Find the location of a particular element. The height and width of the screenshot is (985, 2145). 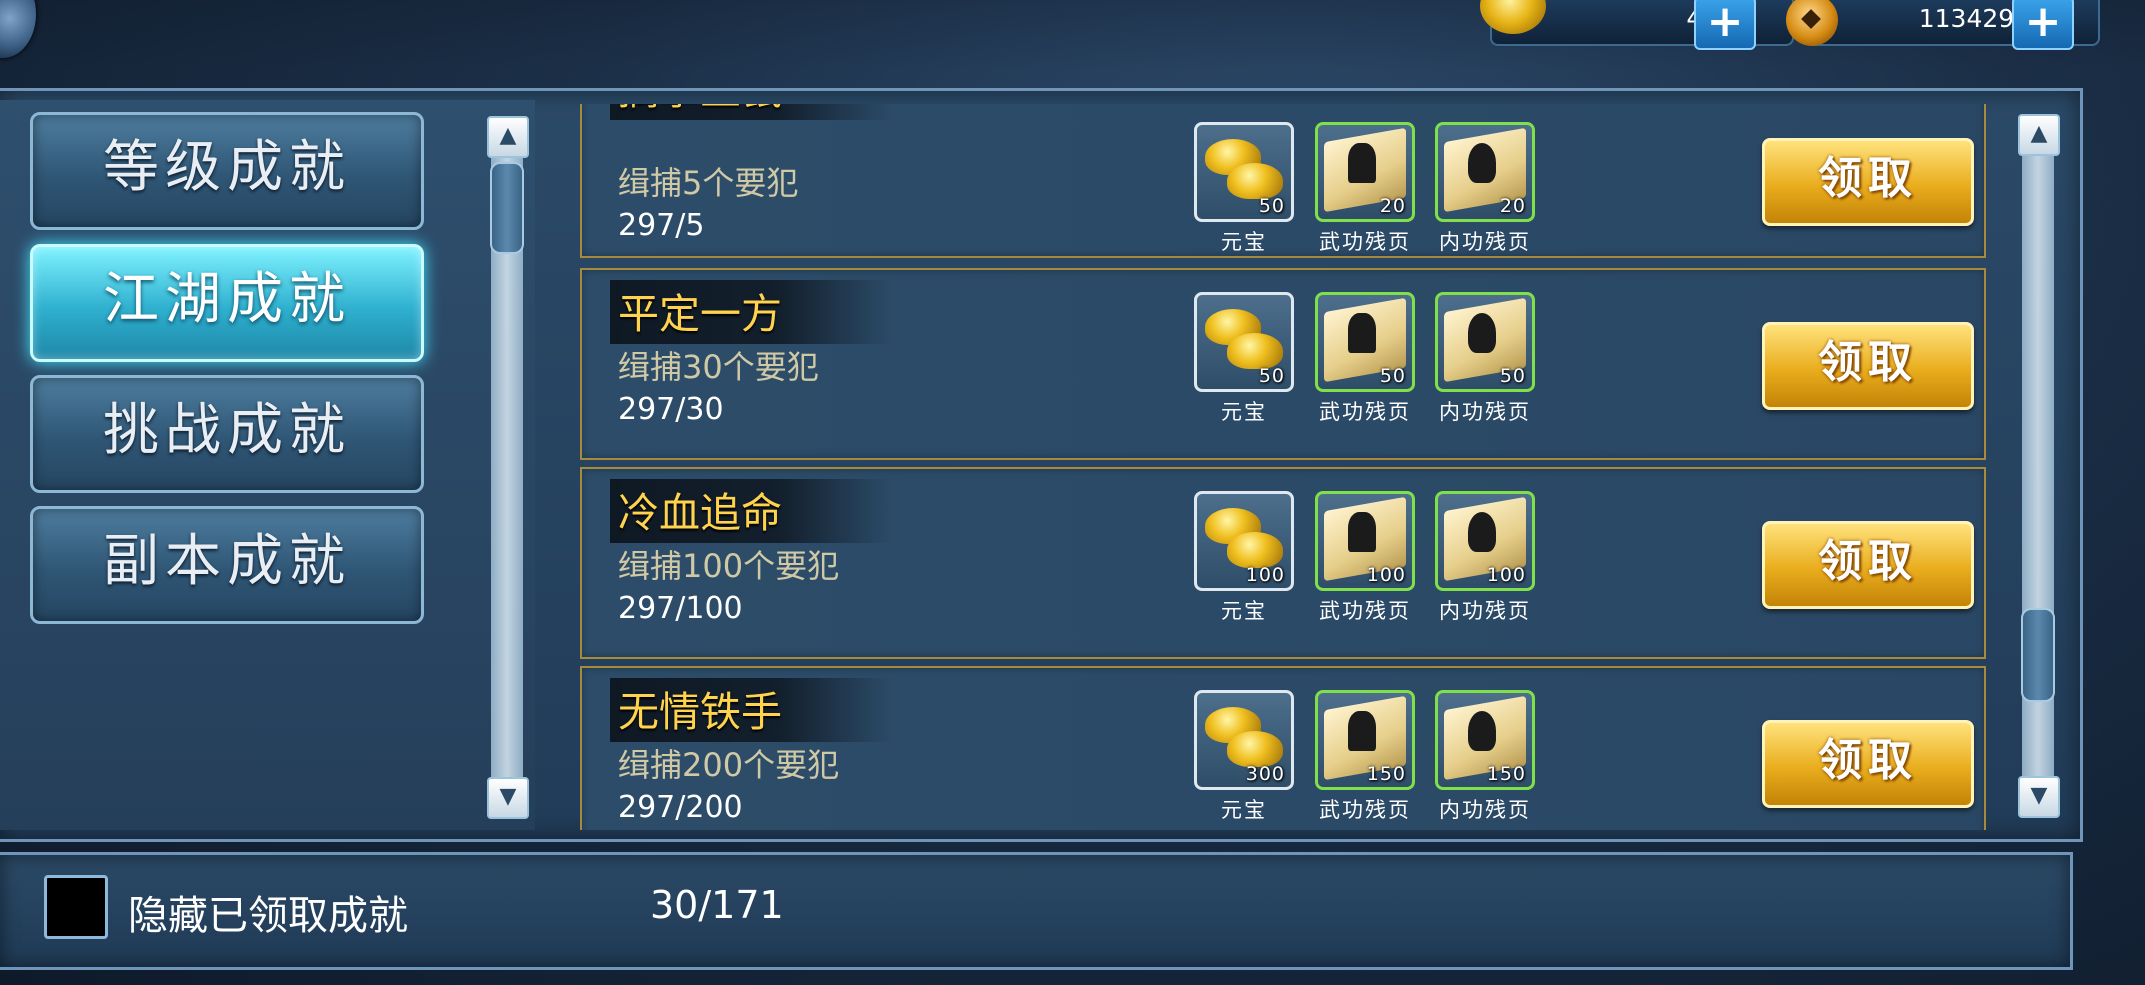

reward-item: 150 内功残页 is located at coordinates (1485, 757).